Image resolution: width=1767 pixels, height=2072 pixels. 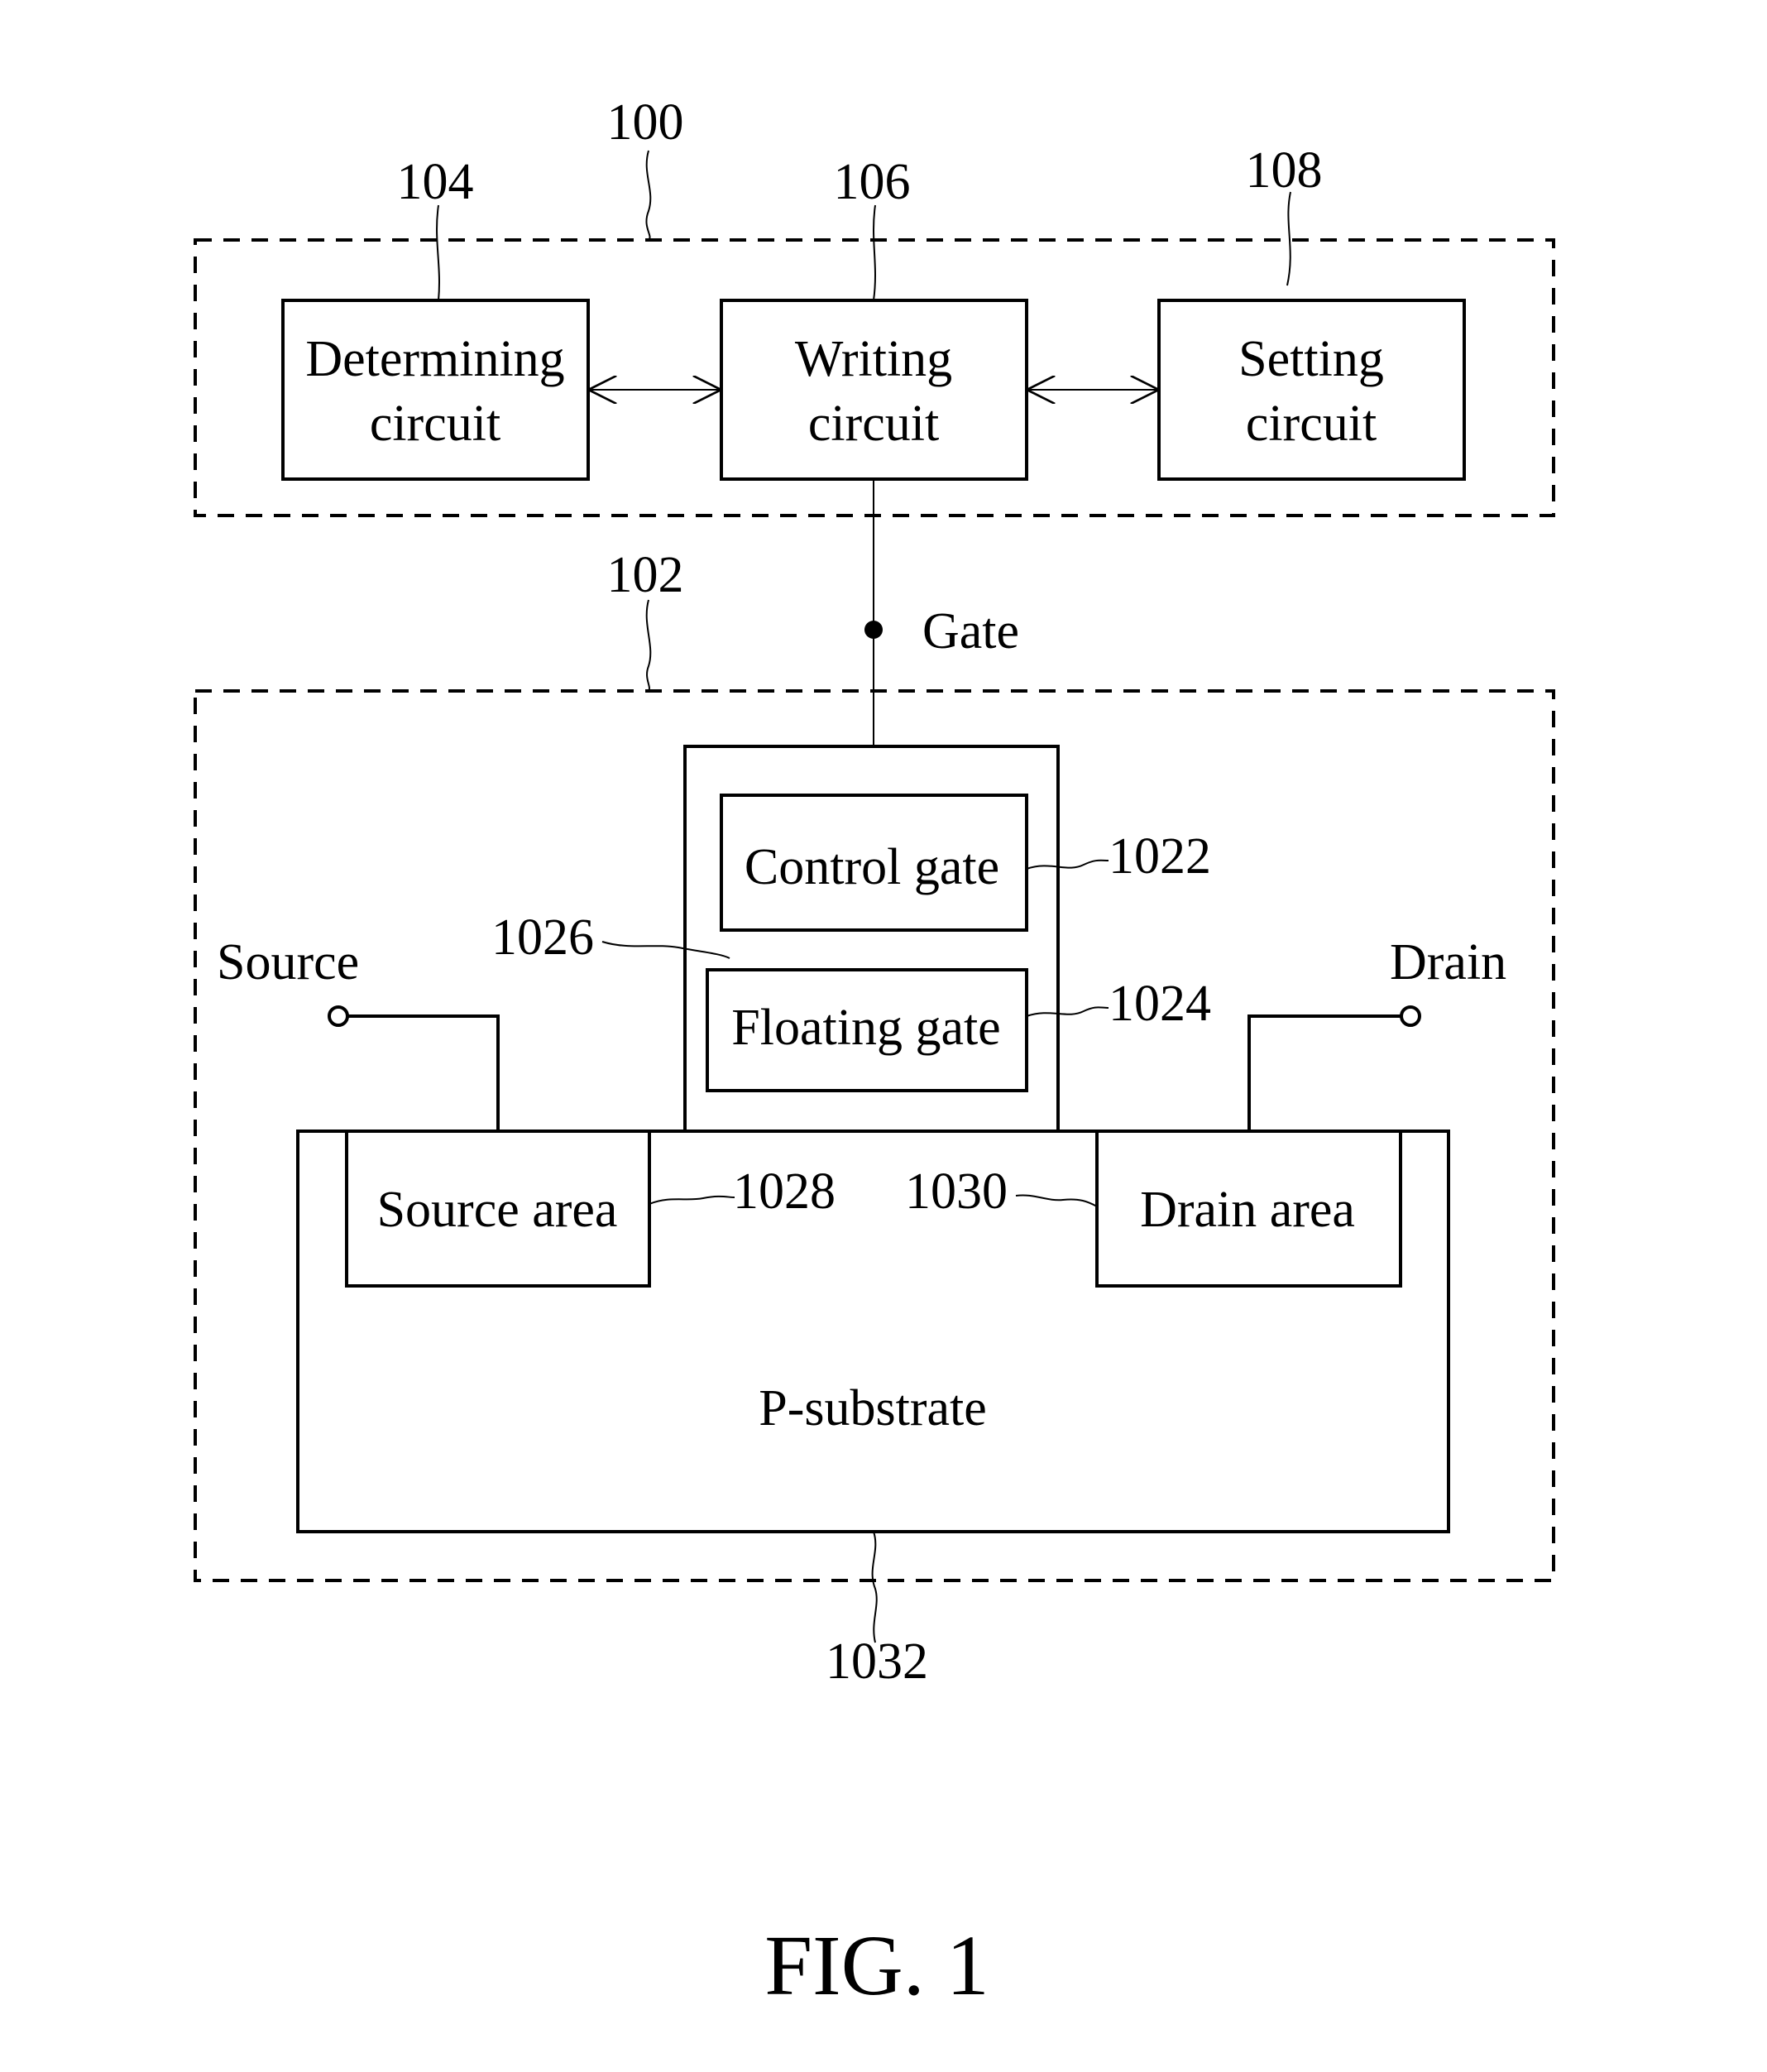 I want to click on floating-gate-label: Floating gate, so click(x=866, y=1028).